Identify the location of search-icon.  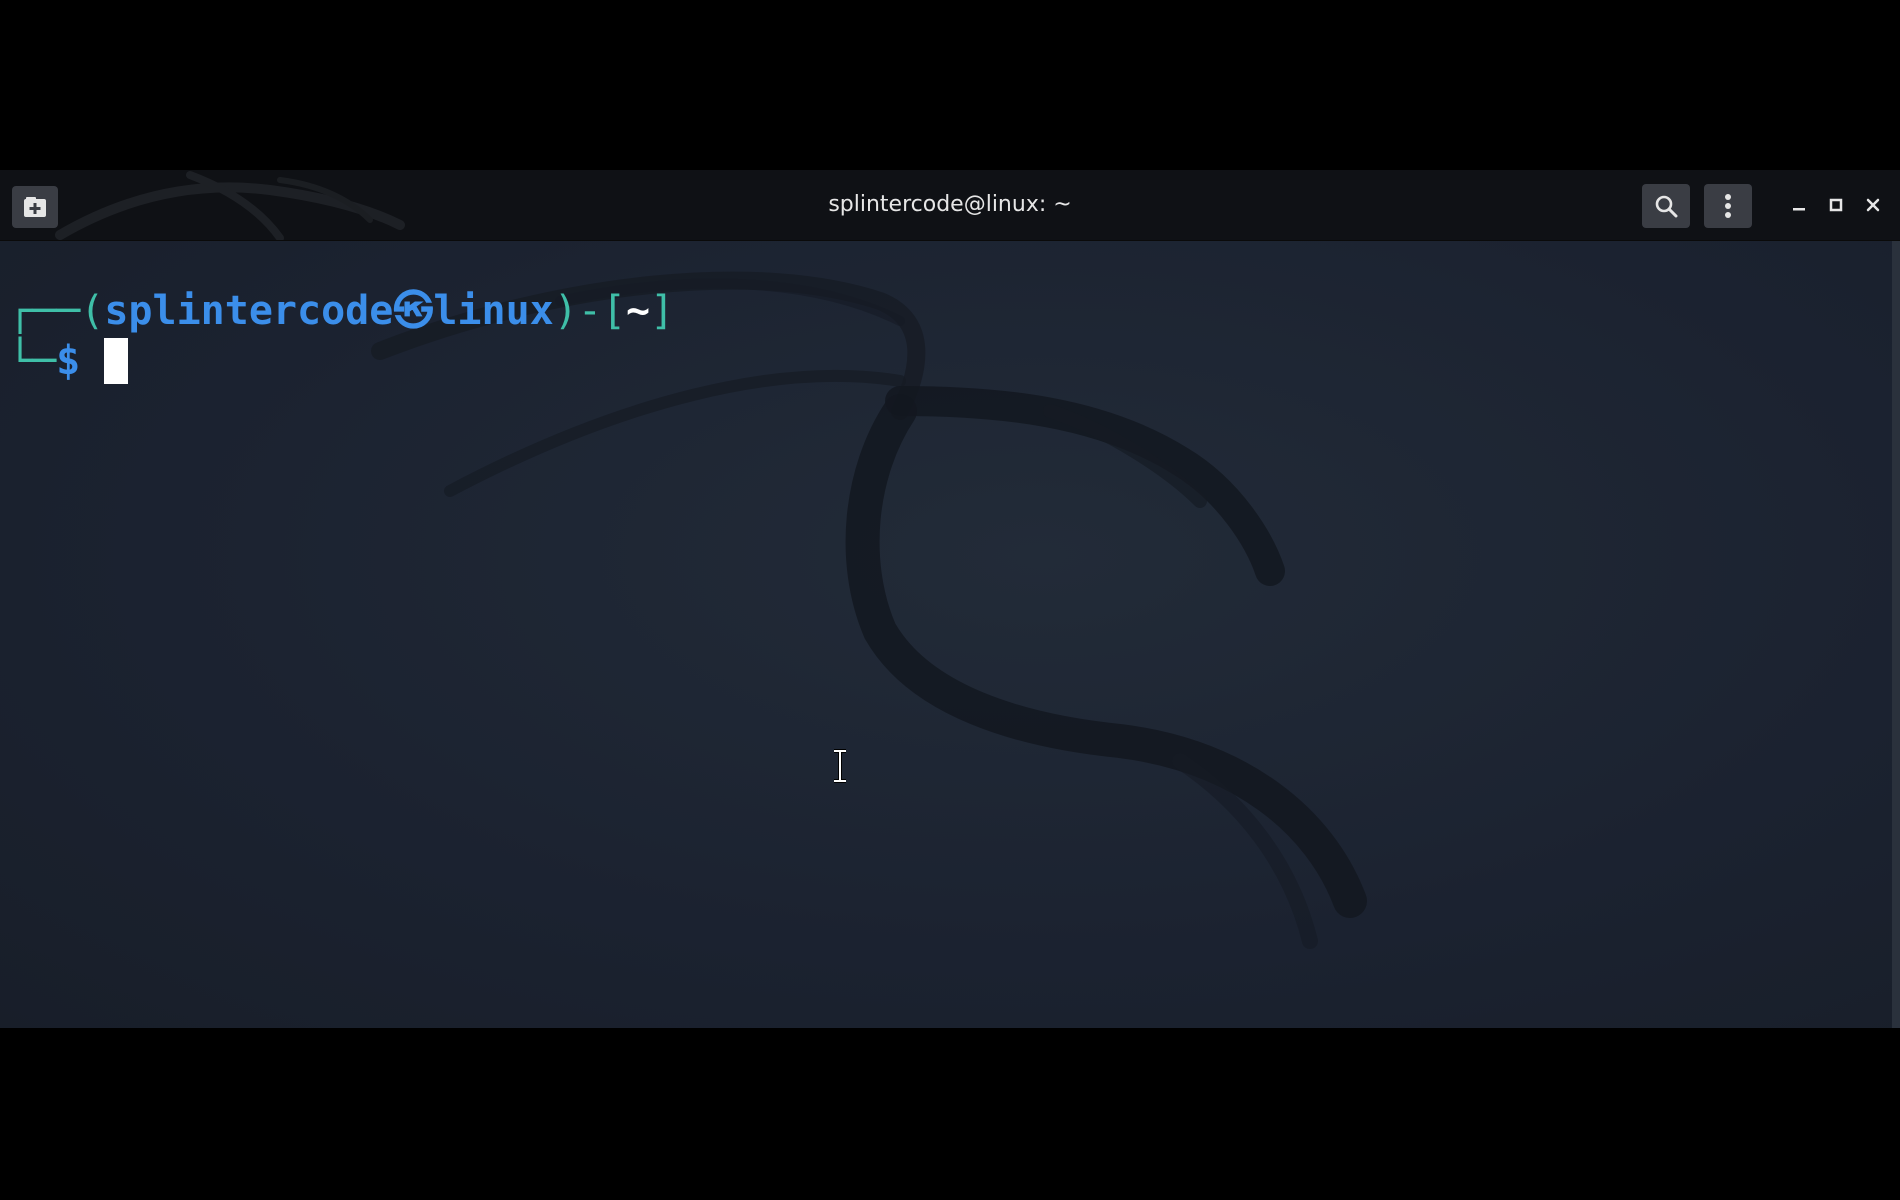
(1666, 206).